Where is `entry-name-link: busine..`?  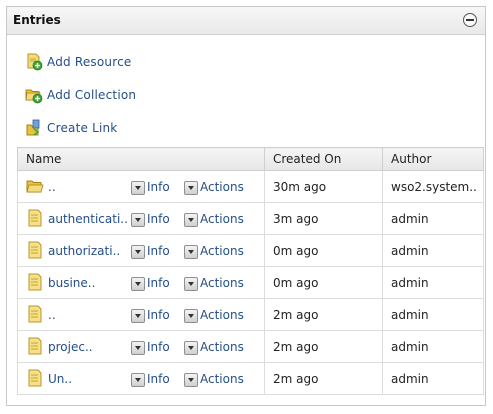 entry-name-link: busine.. is located at coordinates (71, 283).